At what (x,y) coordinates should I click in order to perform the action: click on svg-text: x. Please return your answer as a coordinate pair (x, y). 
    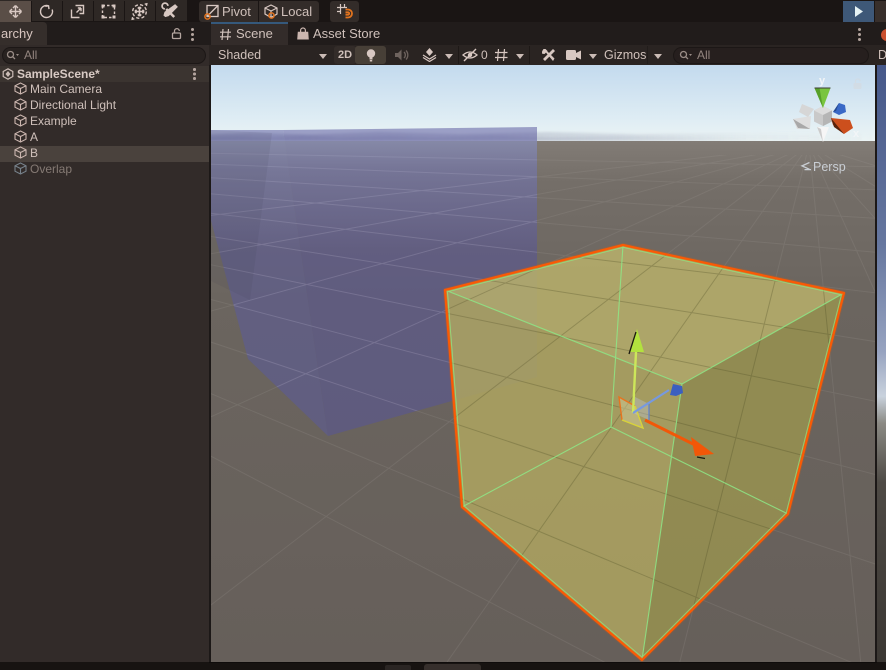
    Looking at the image, I should click on (856, 134).